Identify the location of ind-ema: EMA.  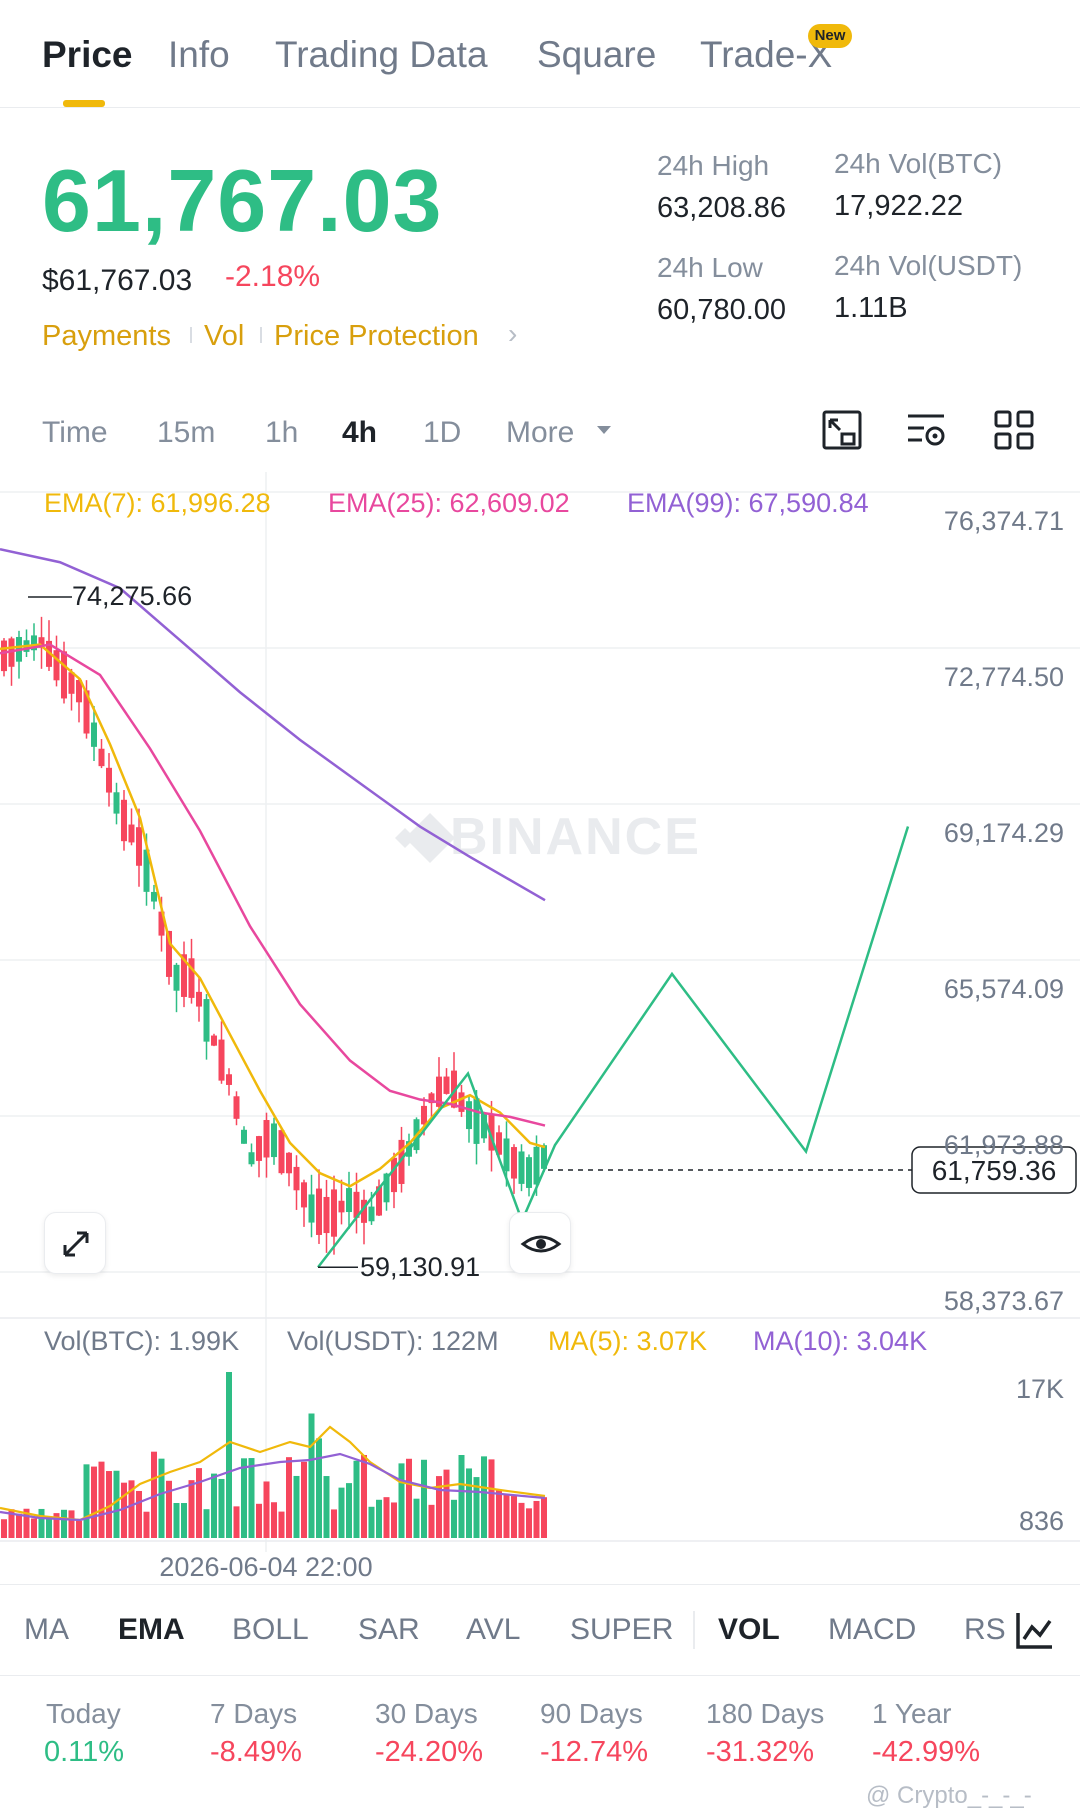
(151, 1630).